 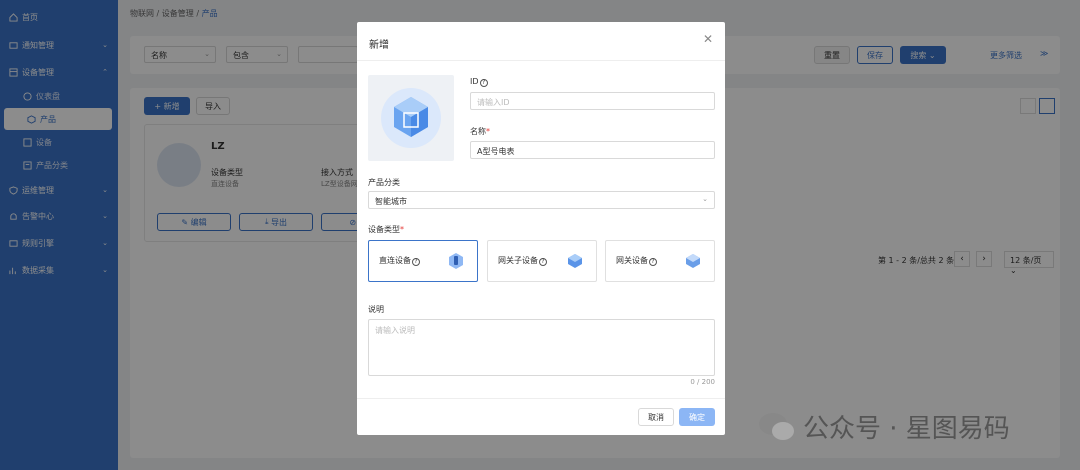 I want to click on modal-title: 新增, so click(x=379, y=45).